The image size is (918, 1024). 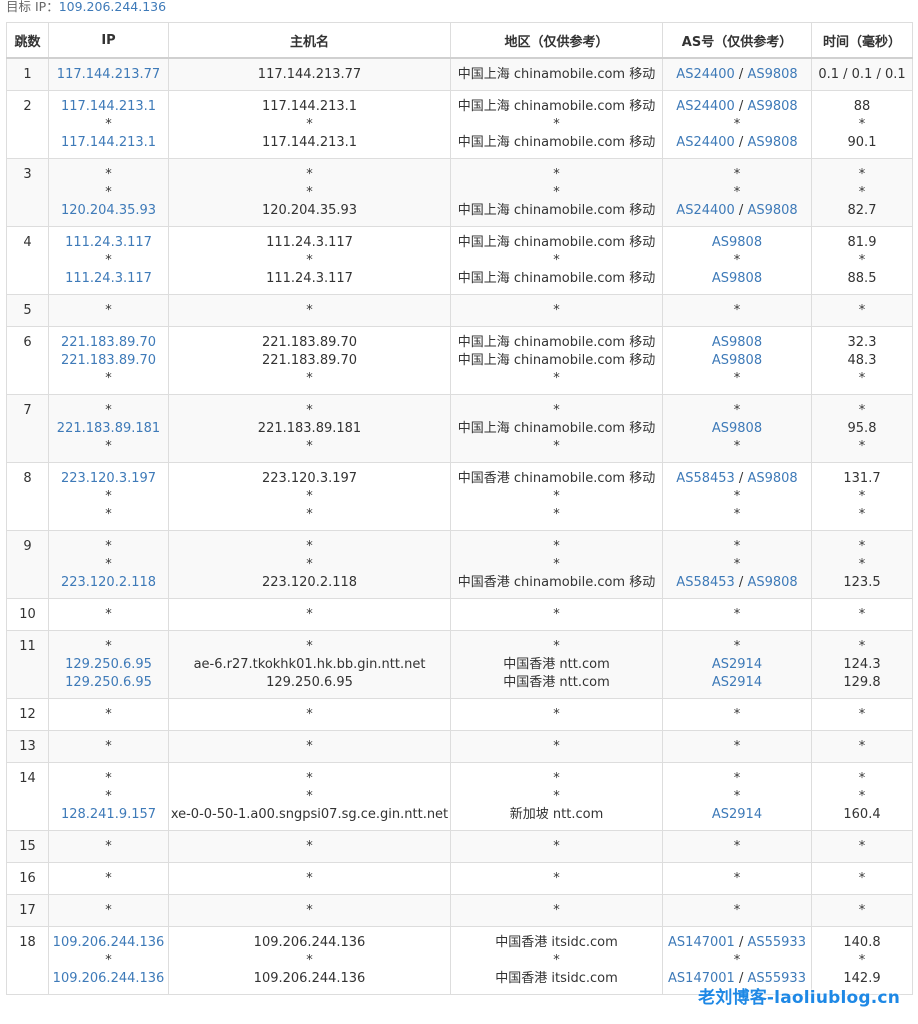 I want to click on cell-hop: 10, so click(x=27, y=614).